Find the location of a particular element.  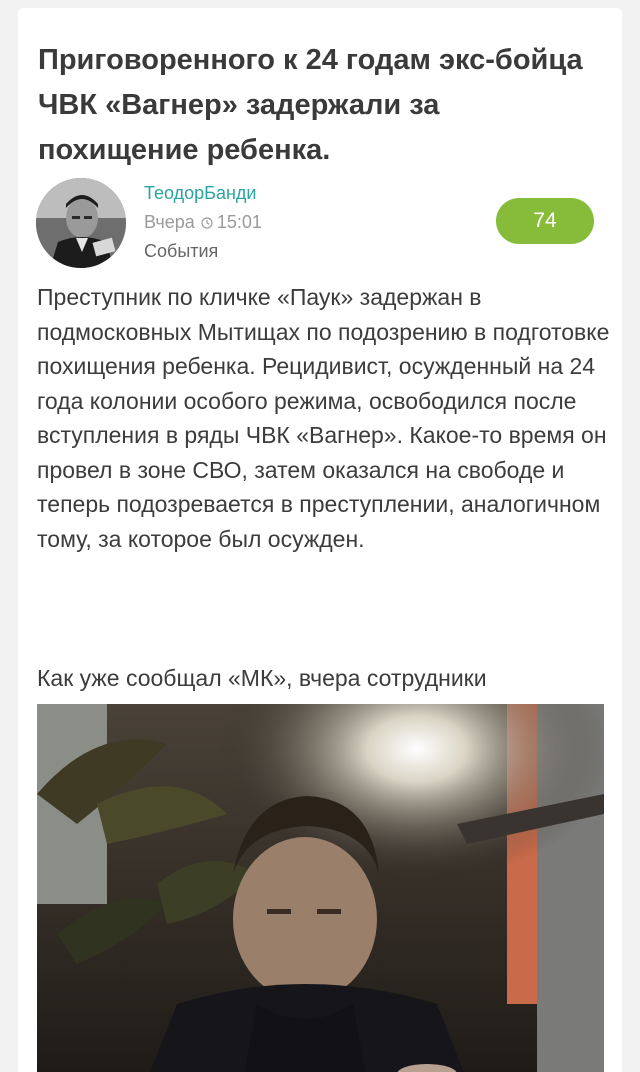

date-label: Вчера is located at coordinates (169, 222).